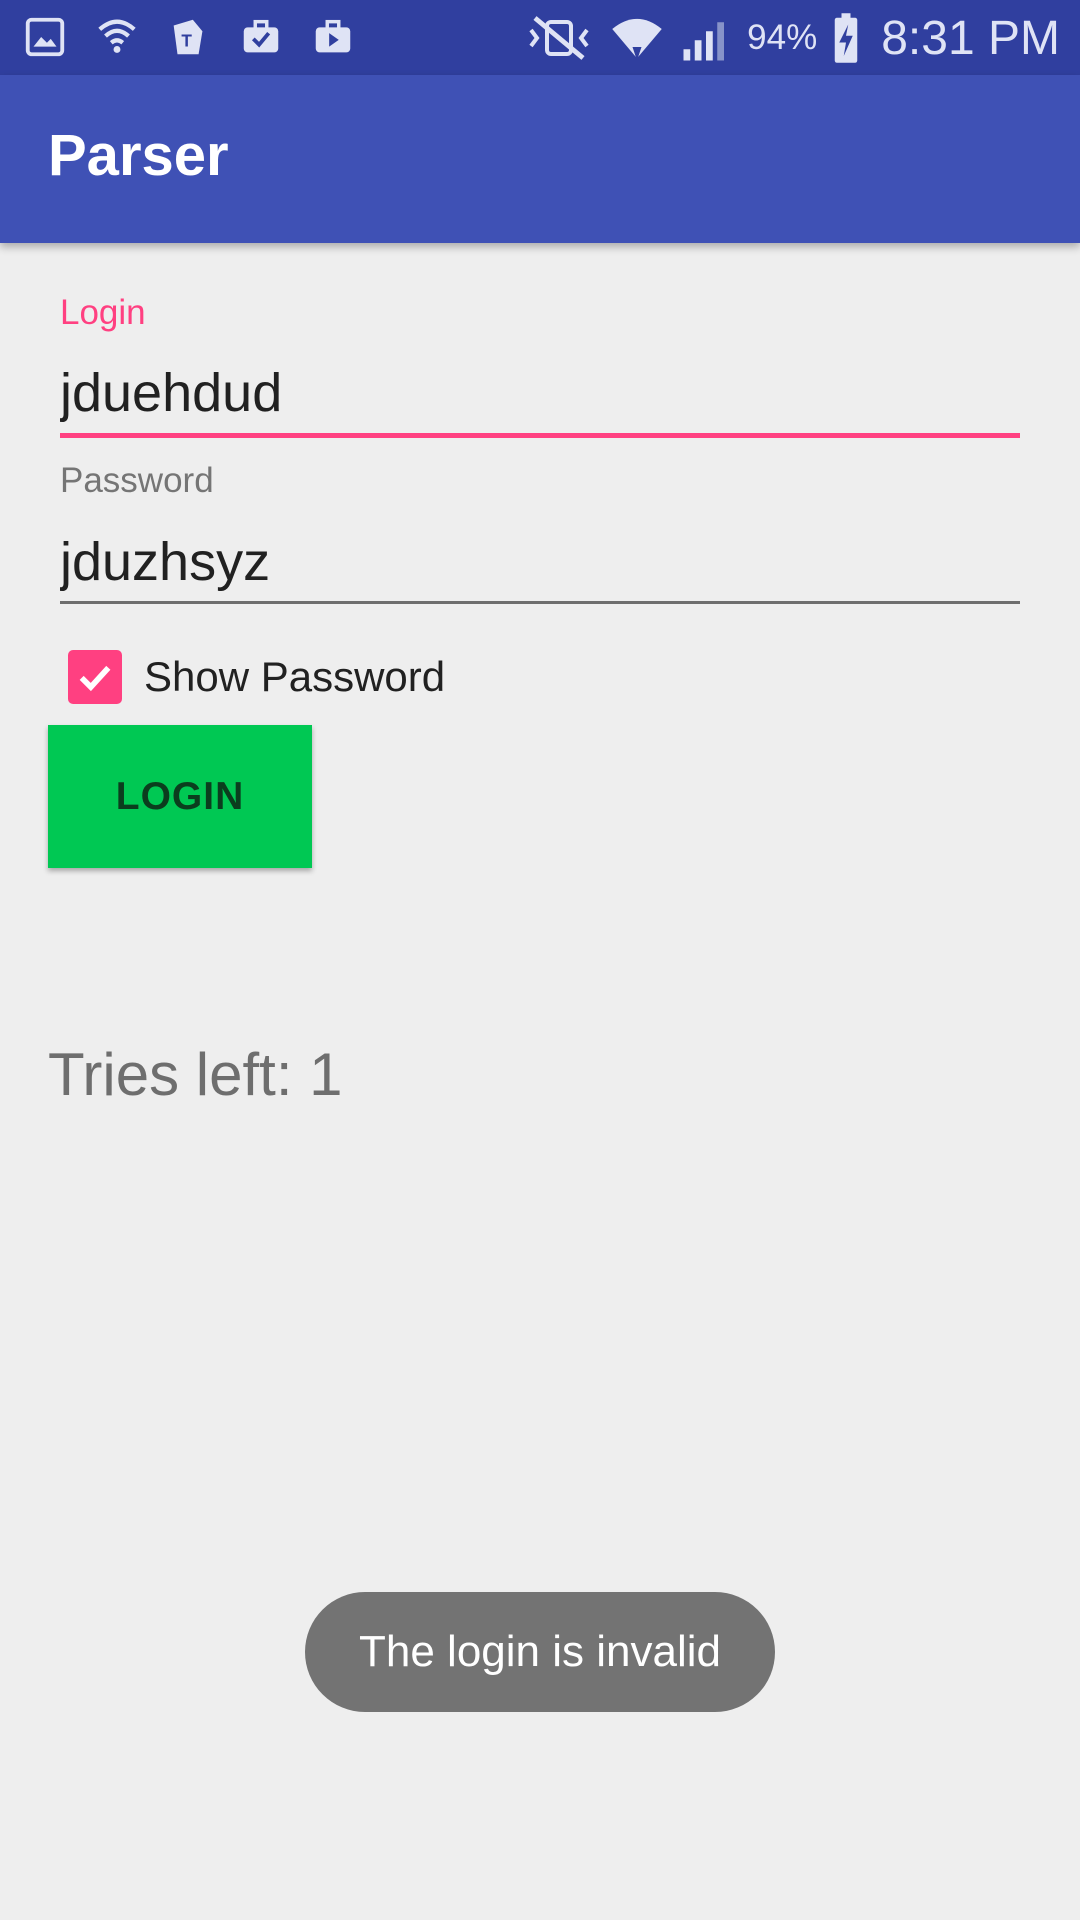 The width and height of the screenshot is (1080, 1920). What do you see at coordinates (95, 677) in the screenshot?
I see `checkbox-checked-icon` at bounding box center [95, 677].